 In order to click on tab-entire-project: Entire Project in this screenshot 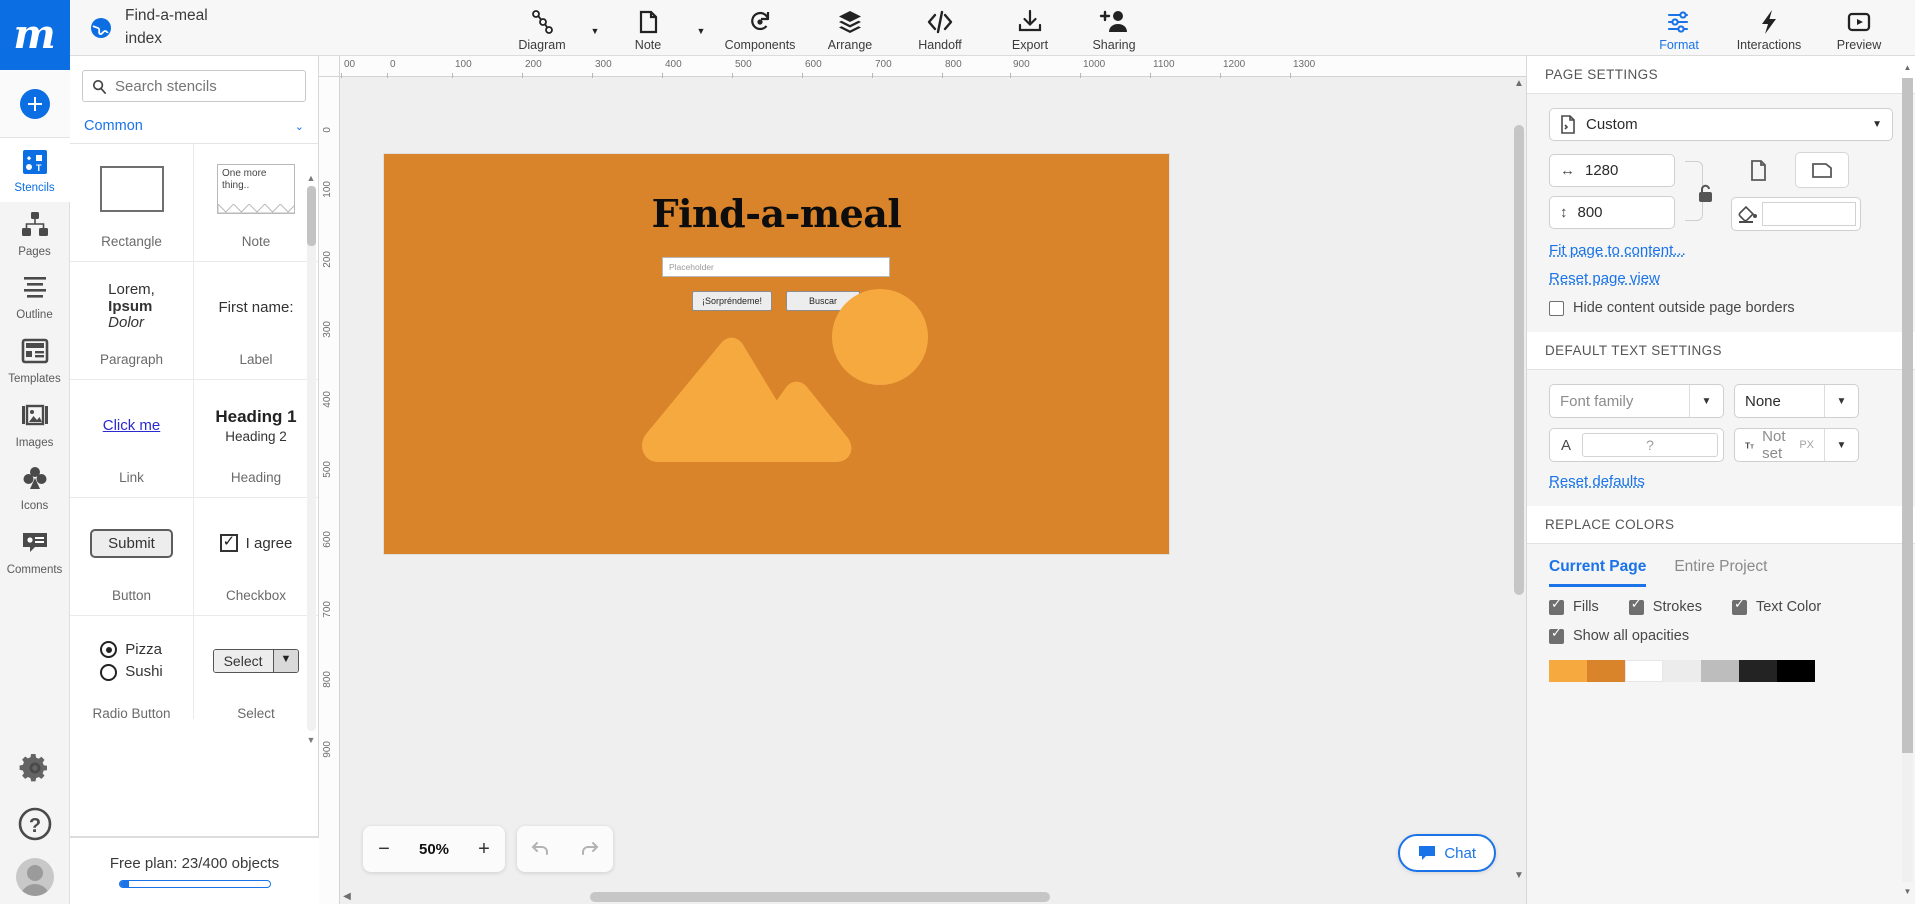, I will do `click(1720, 572)`.